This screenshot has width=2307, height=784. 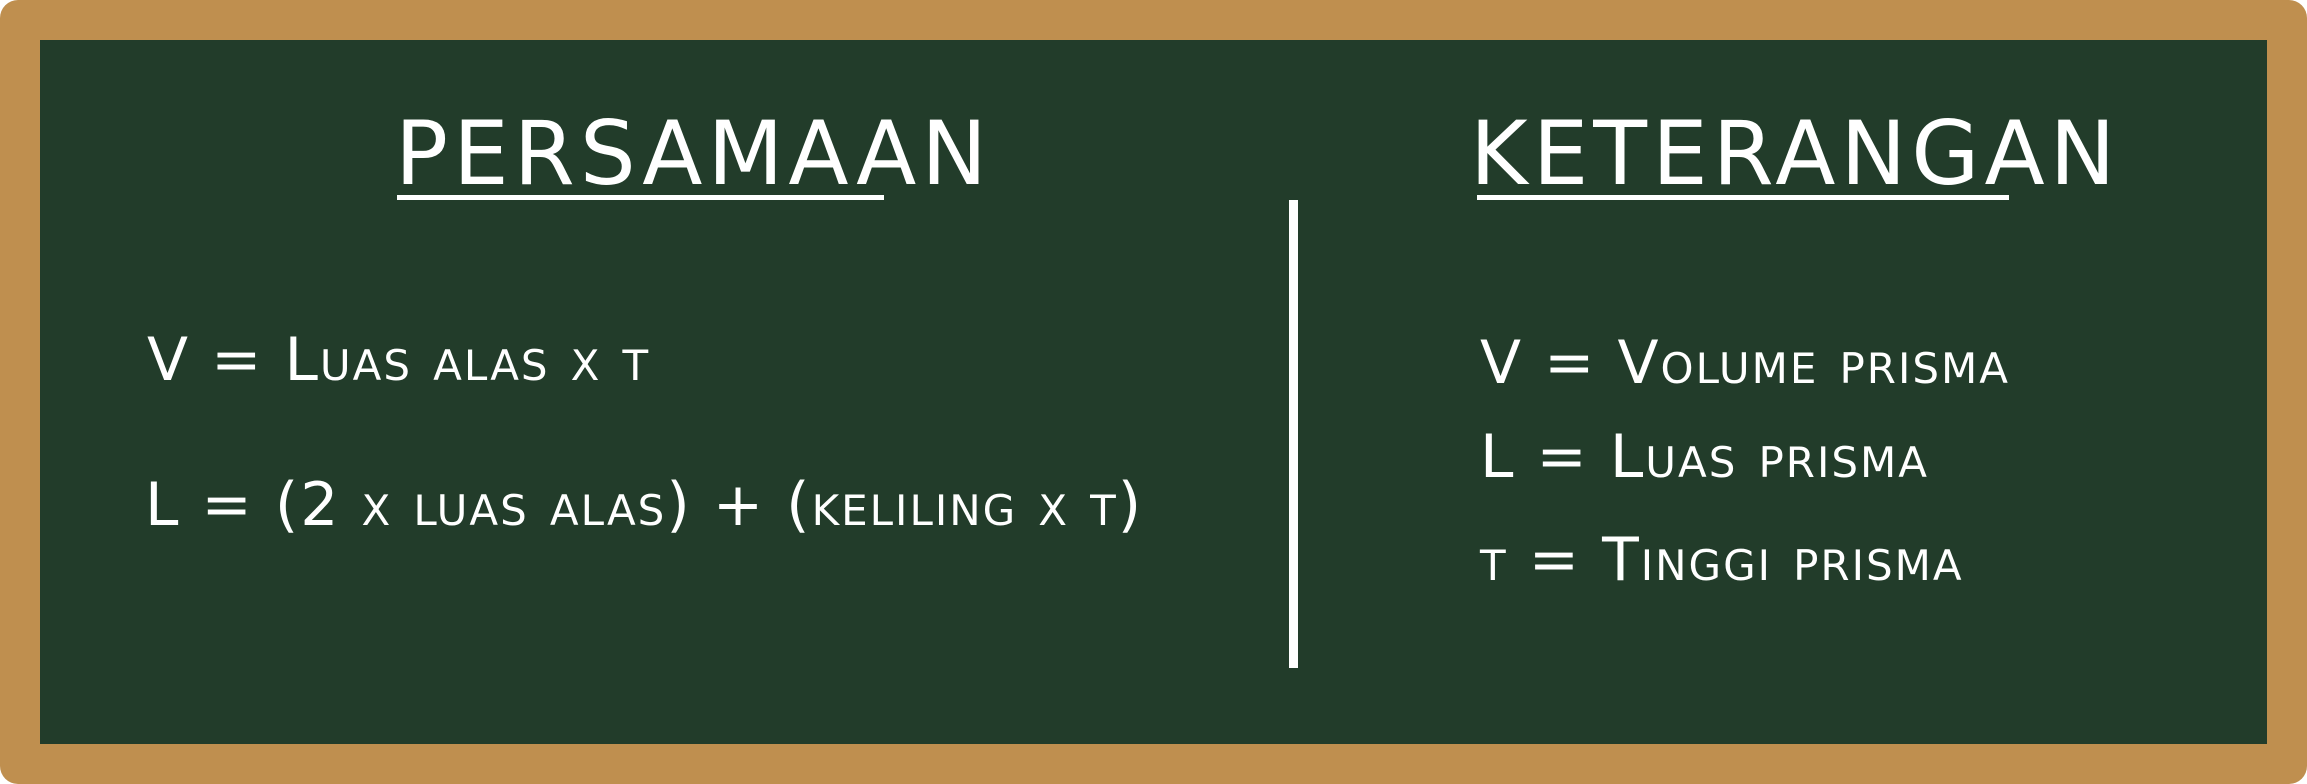 What do you see at coordinates (1705, 457) in the screenshot?
I see `definition-area: L = Luas prisma` at bounding box center [1705, 457].